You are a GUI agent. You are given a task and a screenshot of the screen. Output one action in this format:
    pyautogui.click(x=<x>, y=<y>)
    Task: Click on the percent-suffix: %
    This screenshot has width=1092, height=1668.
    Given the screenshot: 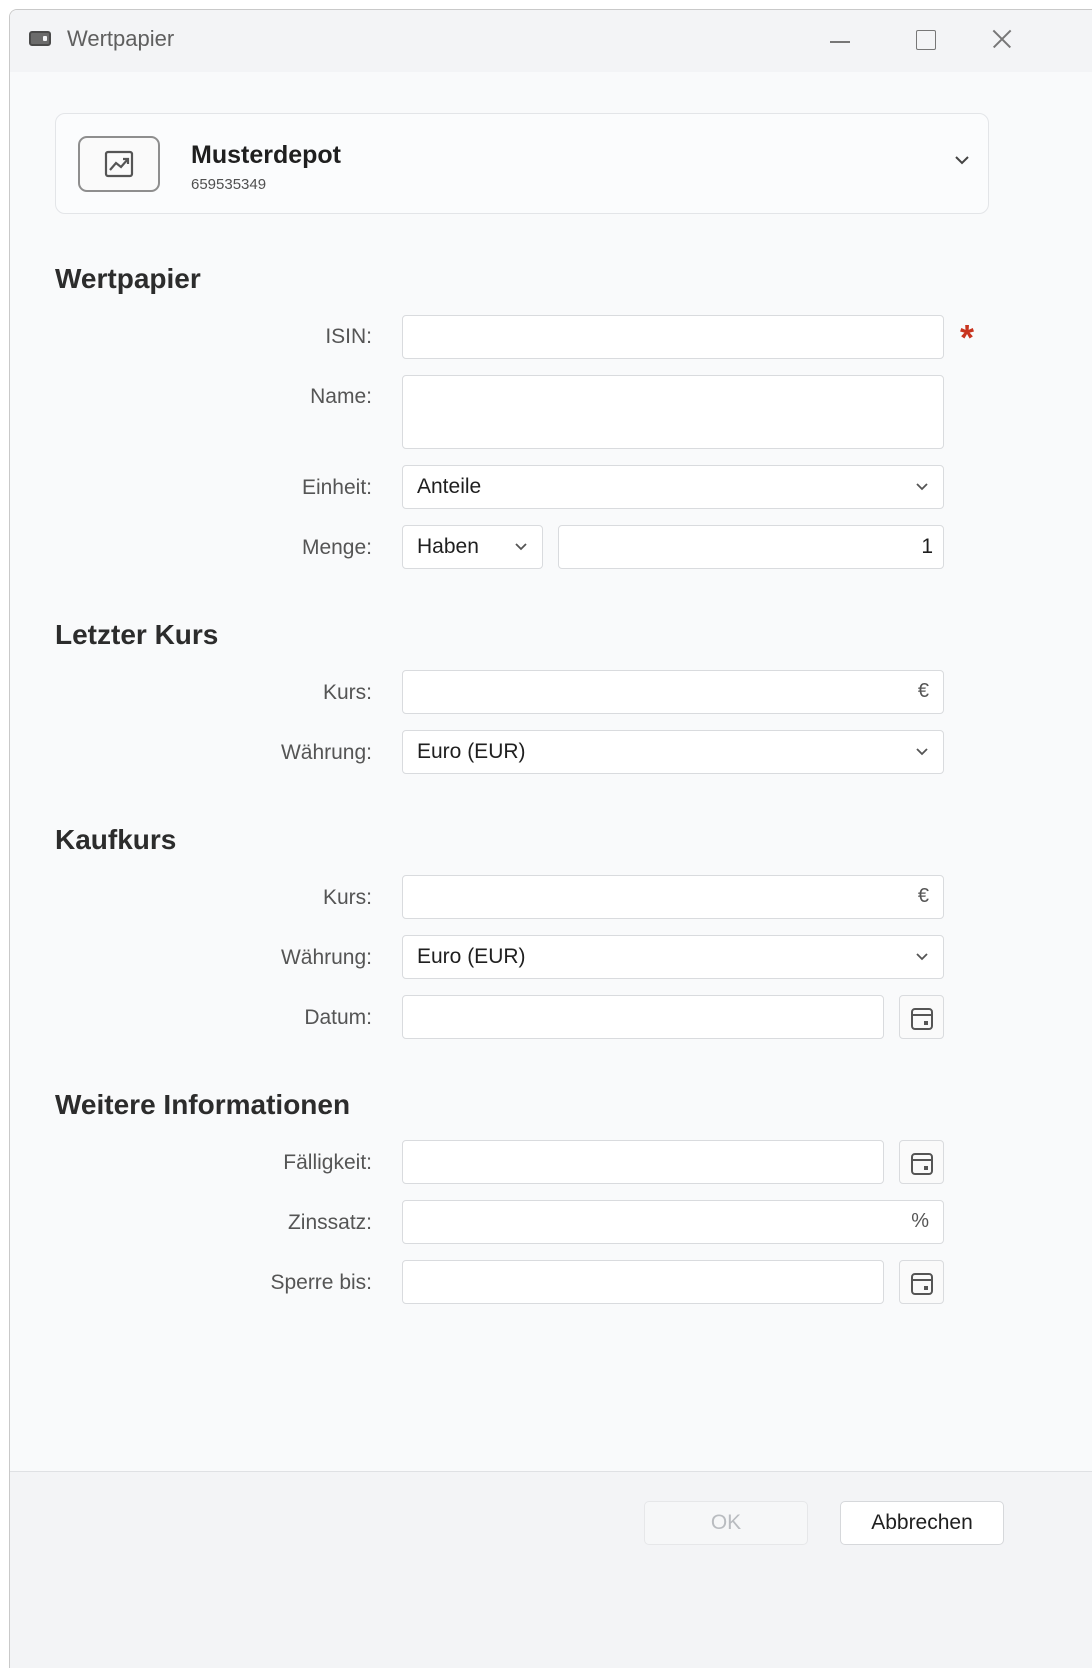 What is the action you would take?
    pyautogui.click(x=920, y=1221)
    